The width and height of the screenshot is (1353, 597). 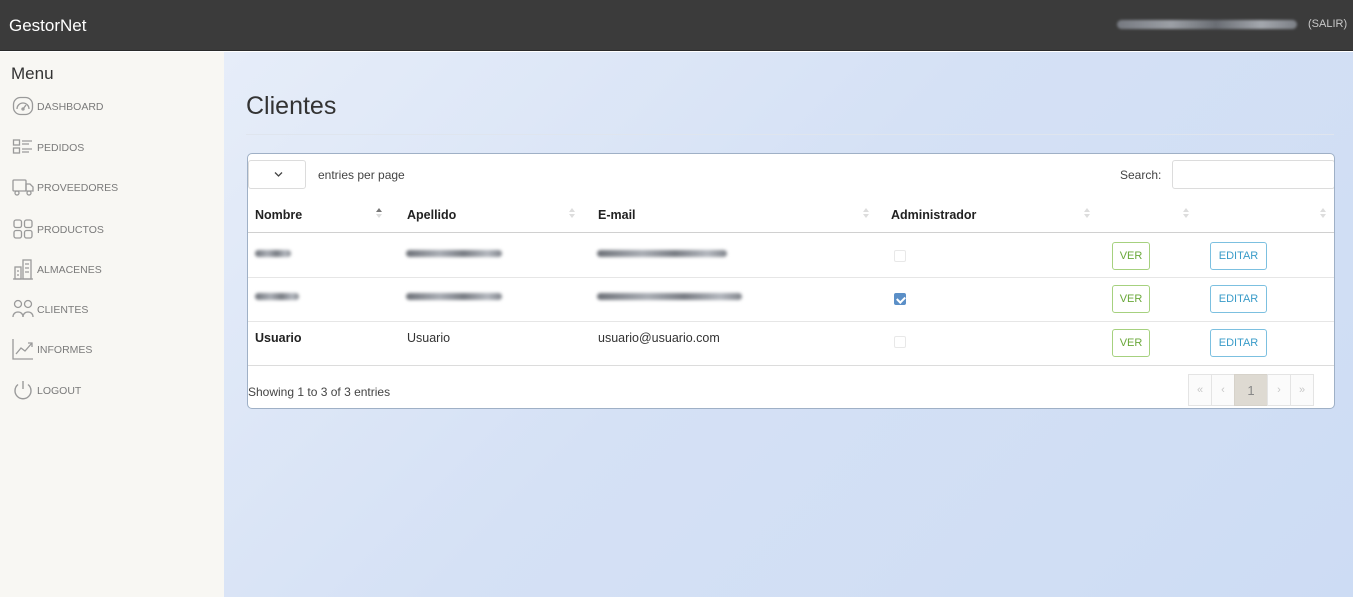 I want to click on admin-checkbox-checked, so click(x=900, y=299).